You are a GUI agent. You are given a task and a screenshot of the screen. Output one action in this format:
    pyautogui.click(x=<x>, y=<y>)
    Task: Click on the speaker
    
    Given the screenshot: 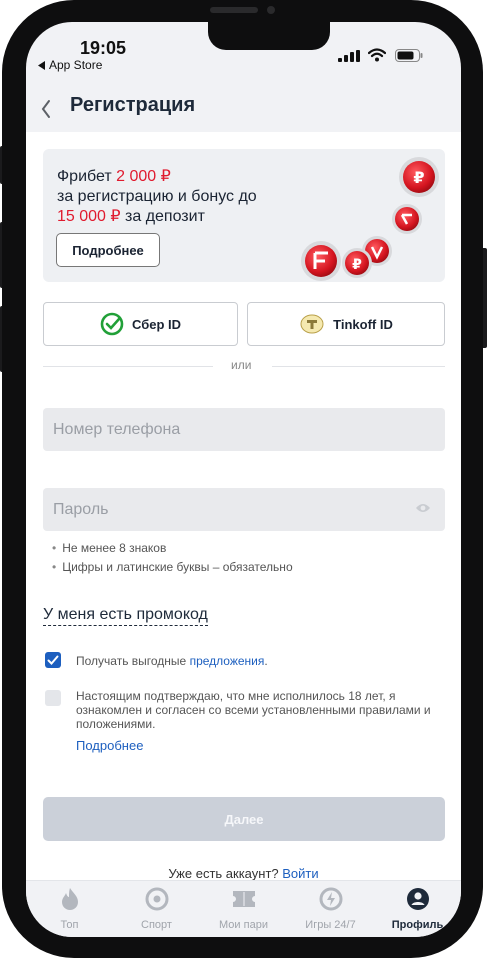 What is the action you would take?
    pyautogui.click(x=234, y=10)
    